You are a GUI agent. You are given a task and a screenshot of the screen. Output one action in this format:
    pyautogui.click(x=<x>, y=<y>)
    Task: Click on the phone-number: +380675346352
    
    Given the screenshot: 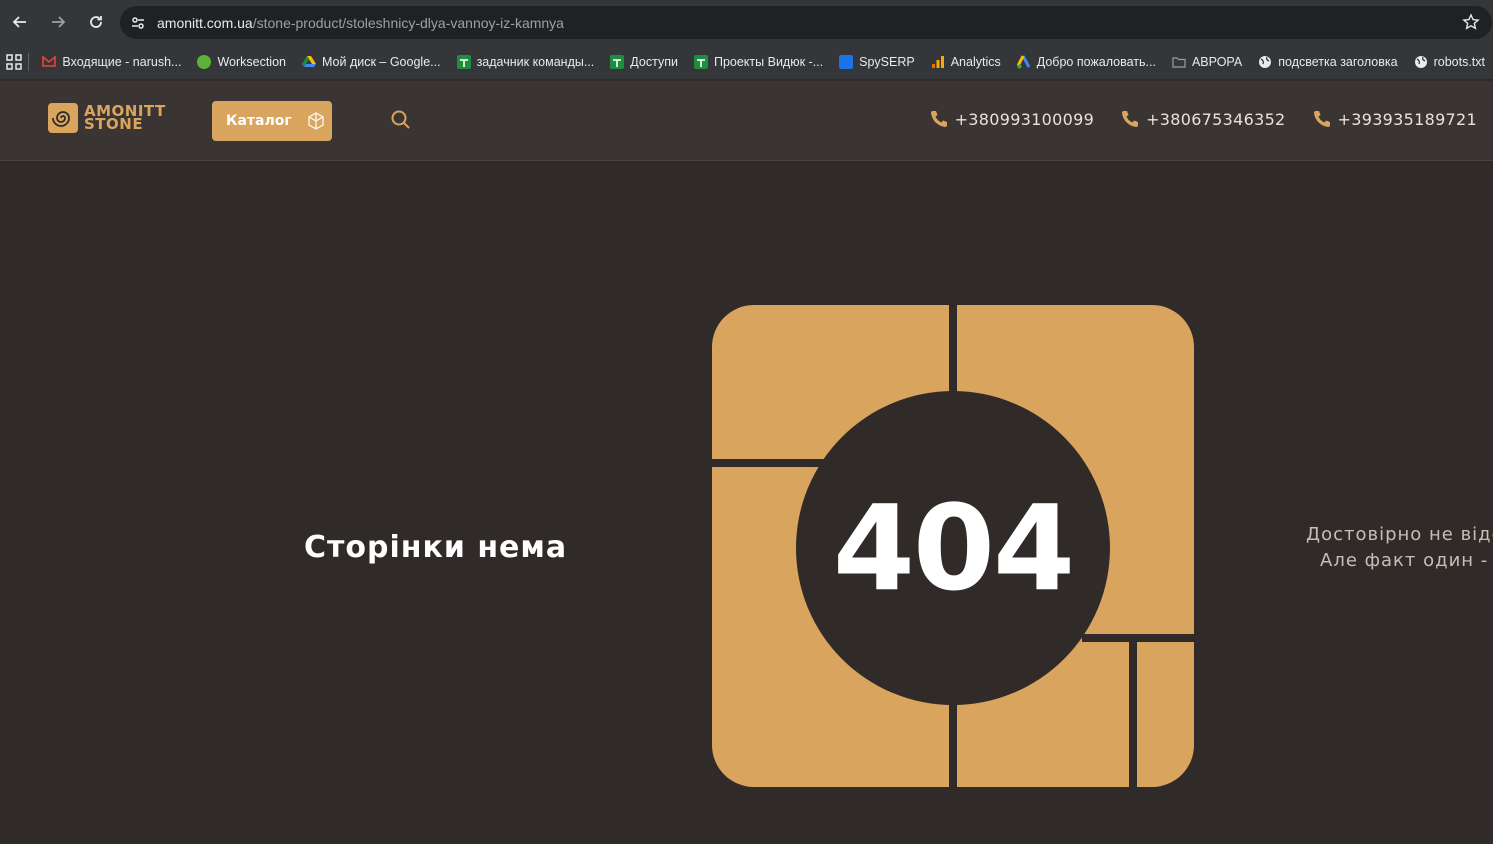 What is the action you would take?
    pyautogui.click(x=1216, y=119)
    